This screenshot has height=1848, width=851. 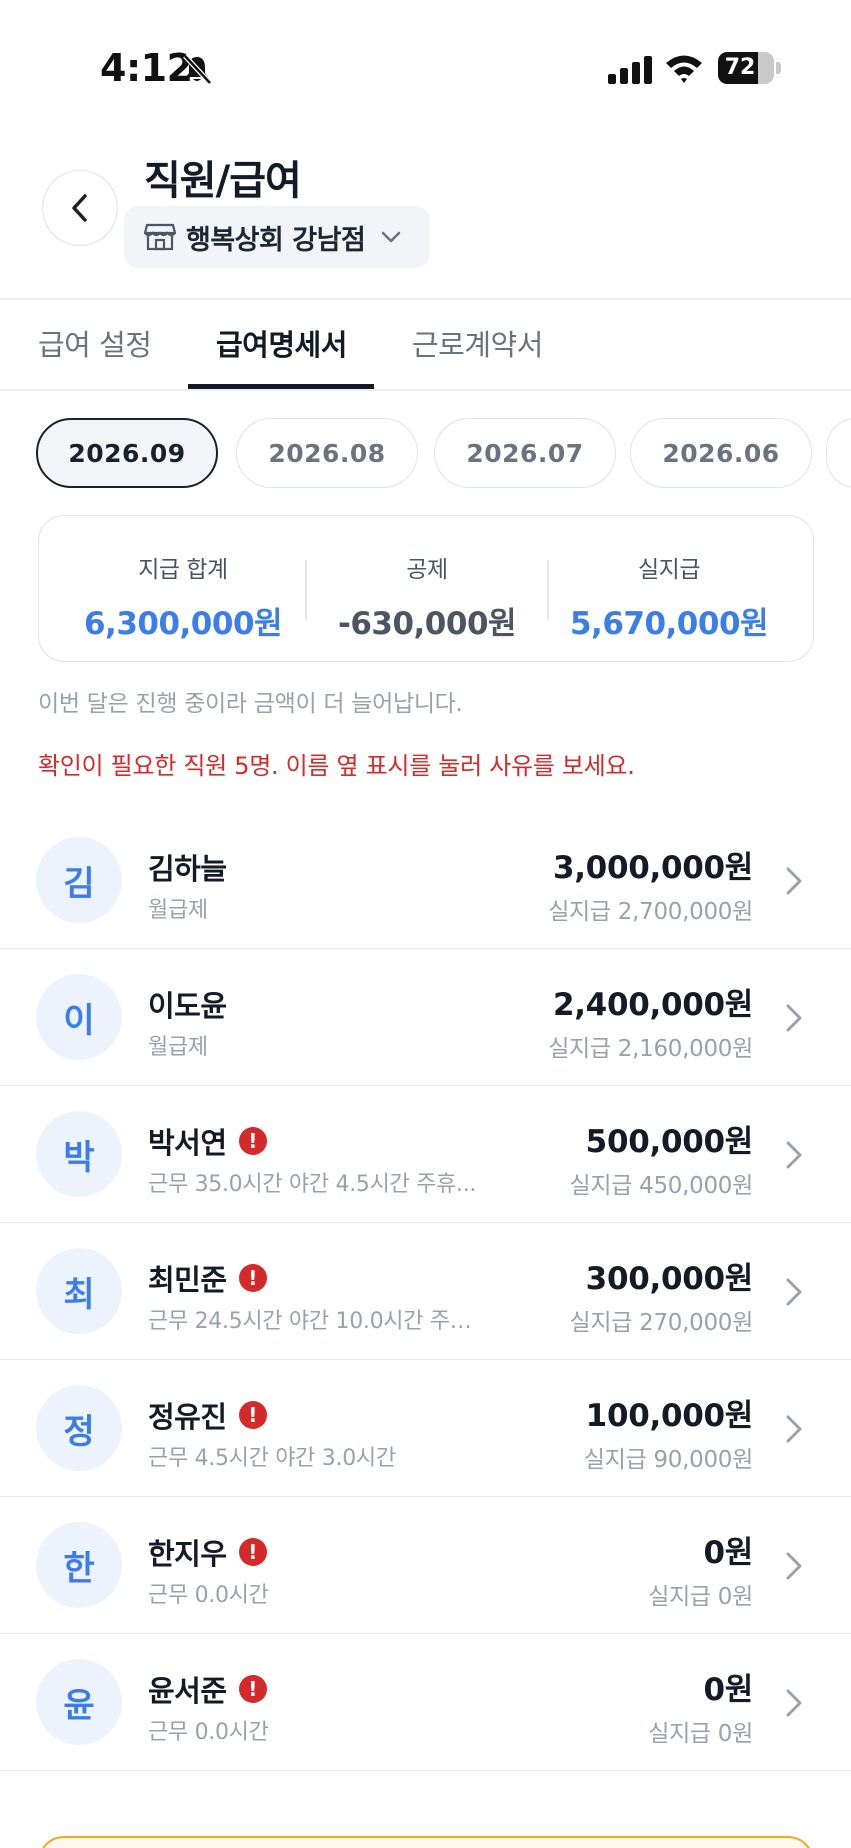 I want to click on employee-name: 박서연, so click(x=187, y=1143).